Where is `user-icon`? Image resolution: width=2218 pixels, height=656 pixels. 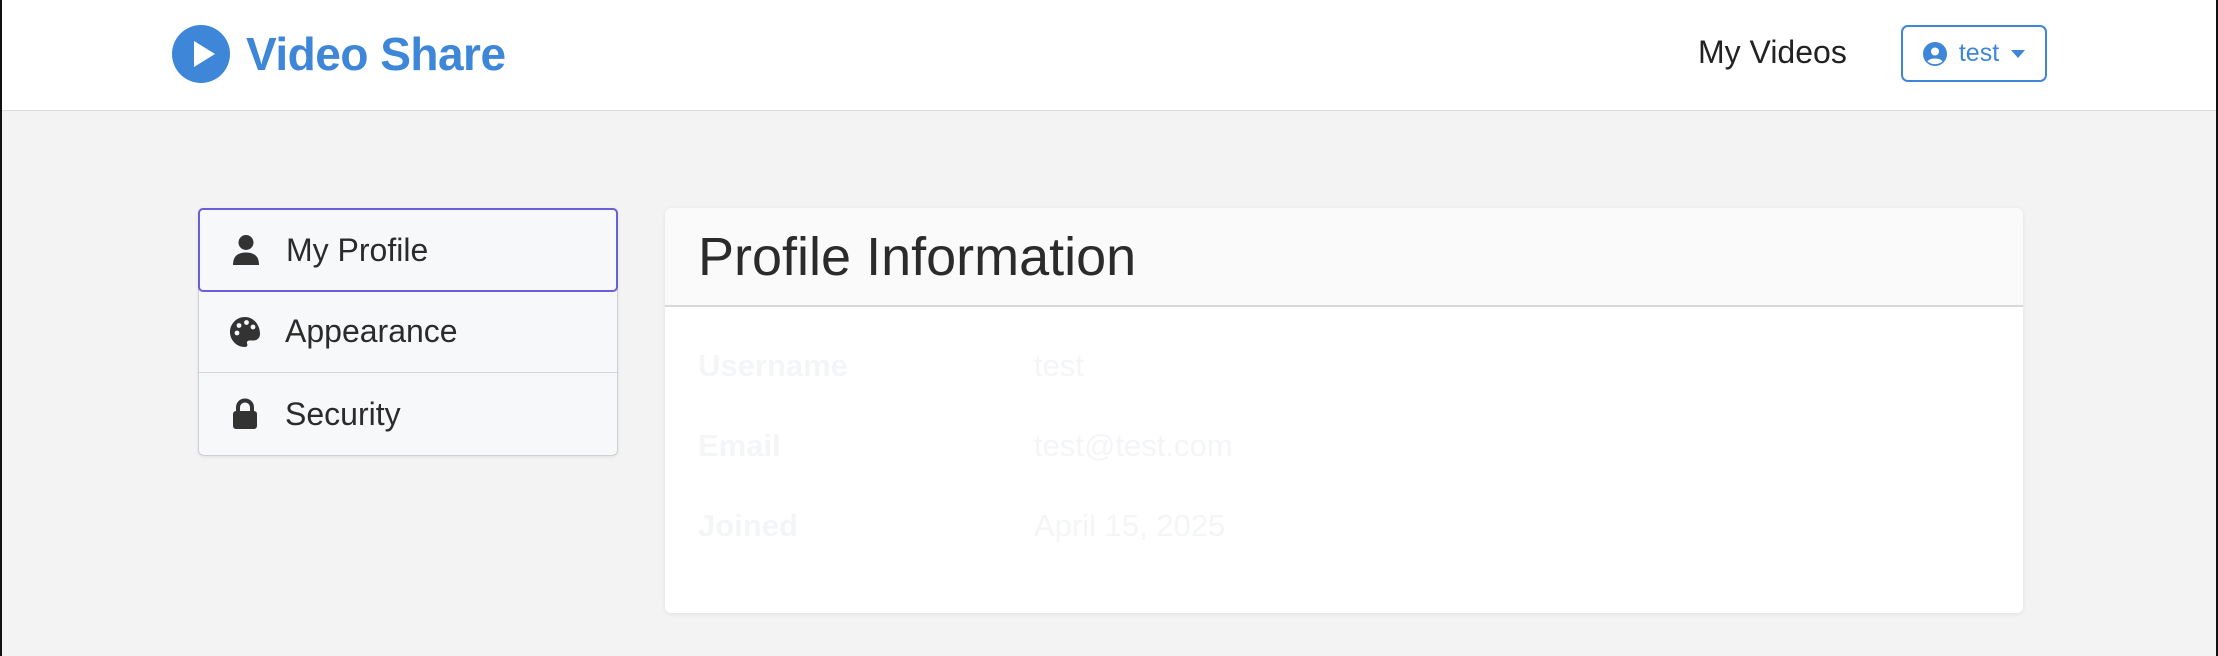 user-icon is located at coordinates (246, 250).